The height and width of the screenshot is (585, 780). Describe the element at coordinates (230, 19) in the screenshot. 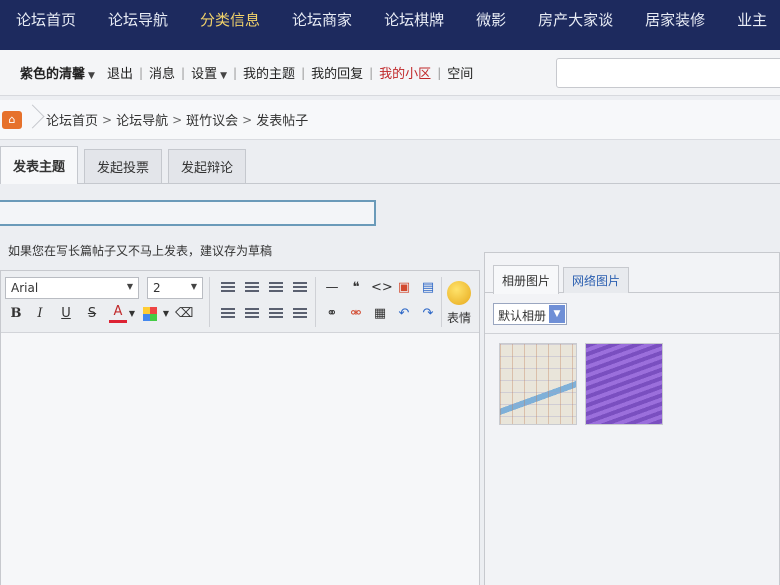

I see `nav-item-classifieds: 分类信息` at that location.